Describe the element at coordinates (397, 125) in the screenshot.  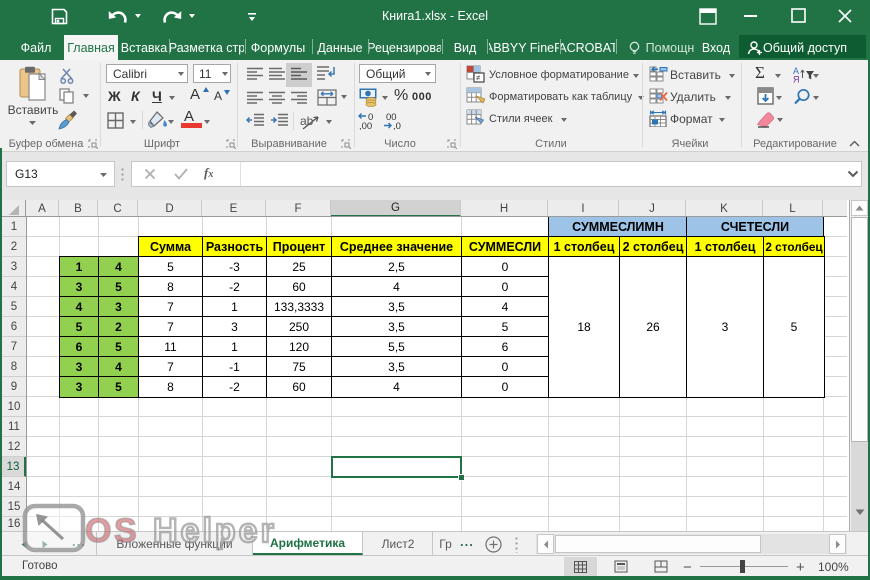
I see `svg-text: ,0` at that location.